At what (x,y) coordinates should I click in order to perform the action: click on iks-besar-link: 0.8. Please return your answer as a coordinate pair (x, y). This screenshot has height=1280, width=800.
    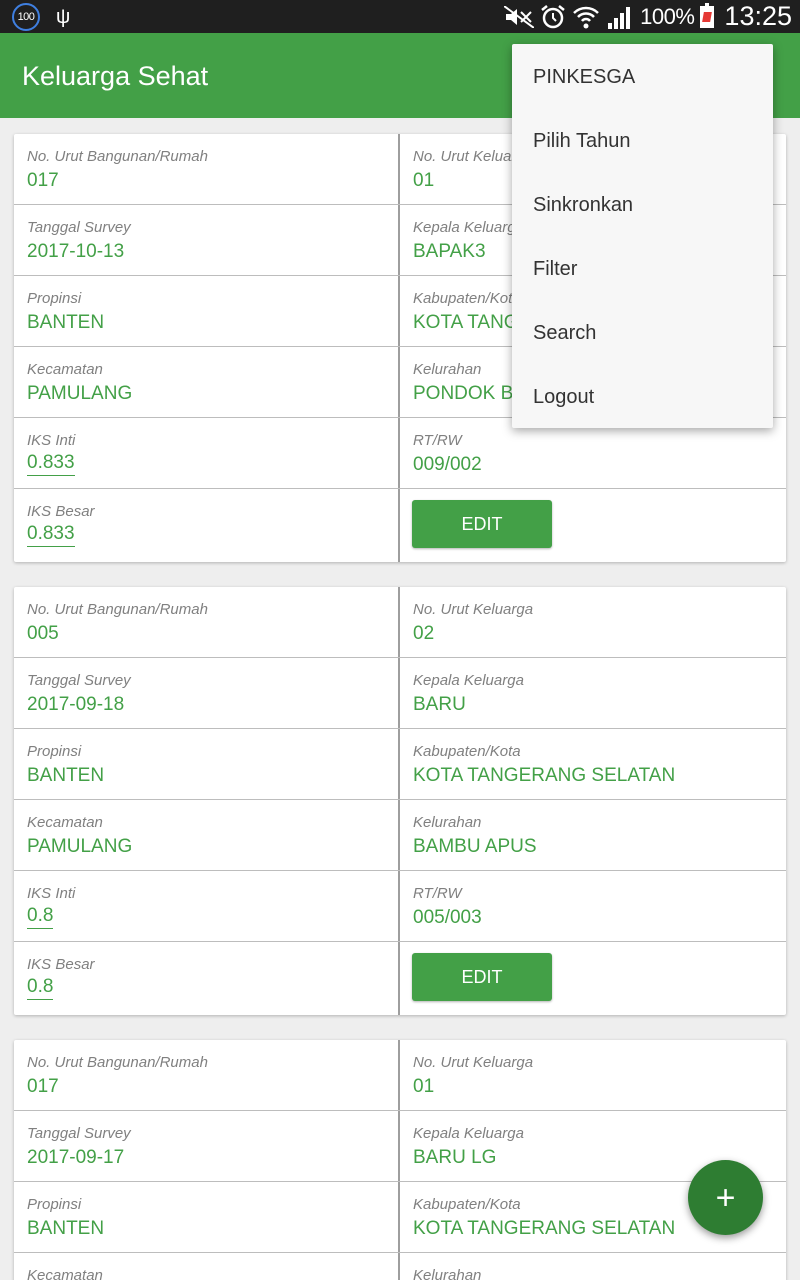
    Looking at the image, I should click on (40, 987).